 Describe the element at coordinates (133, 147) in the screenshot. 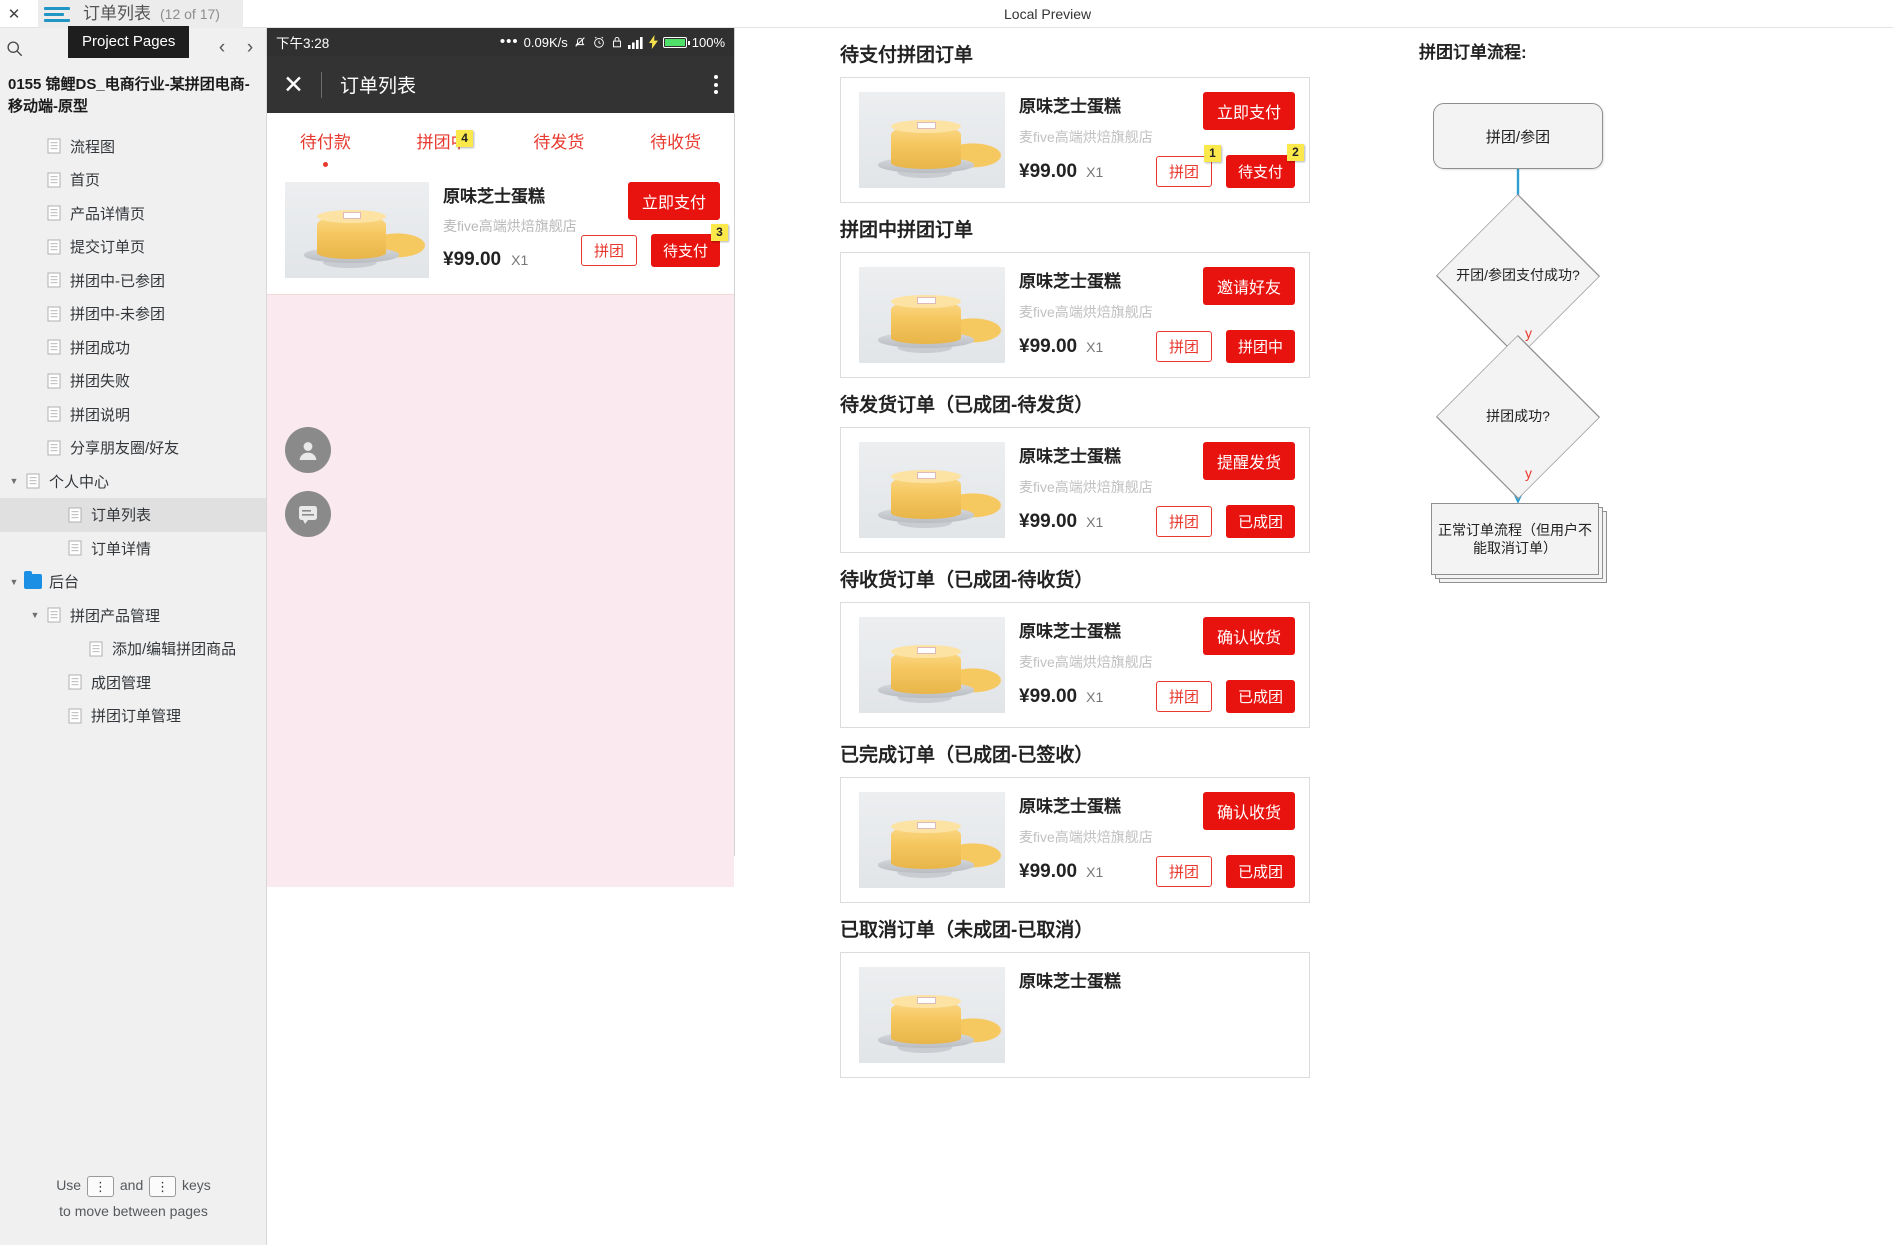

I see `sidebar-item-0: 流程图` at that location.